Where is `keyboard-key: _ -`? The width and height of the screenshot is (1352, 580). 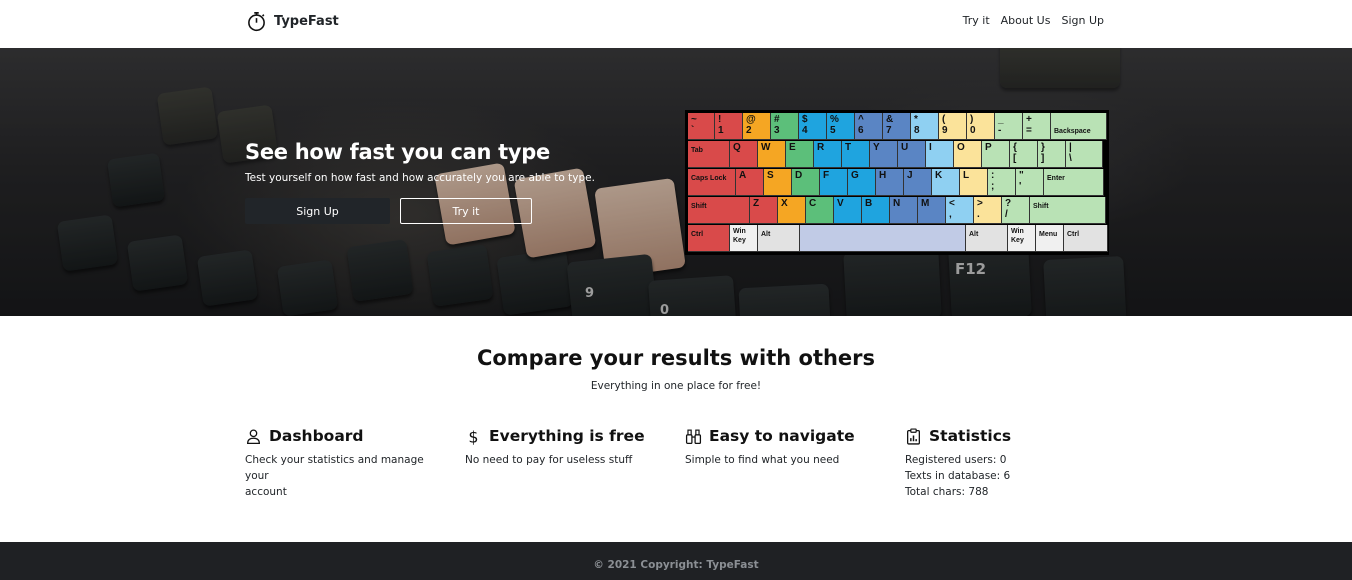 keyboard-key: _ - is located at coordinates (1009, 126).